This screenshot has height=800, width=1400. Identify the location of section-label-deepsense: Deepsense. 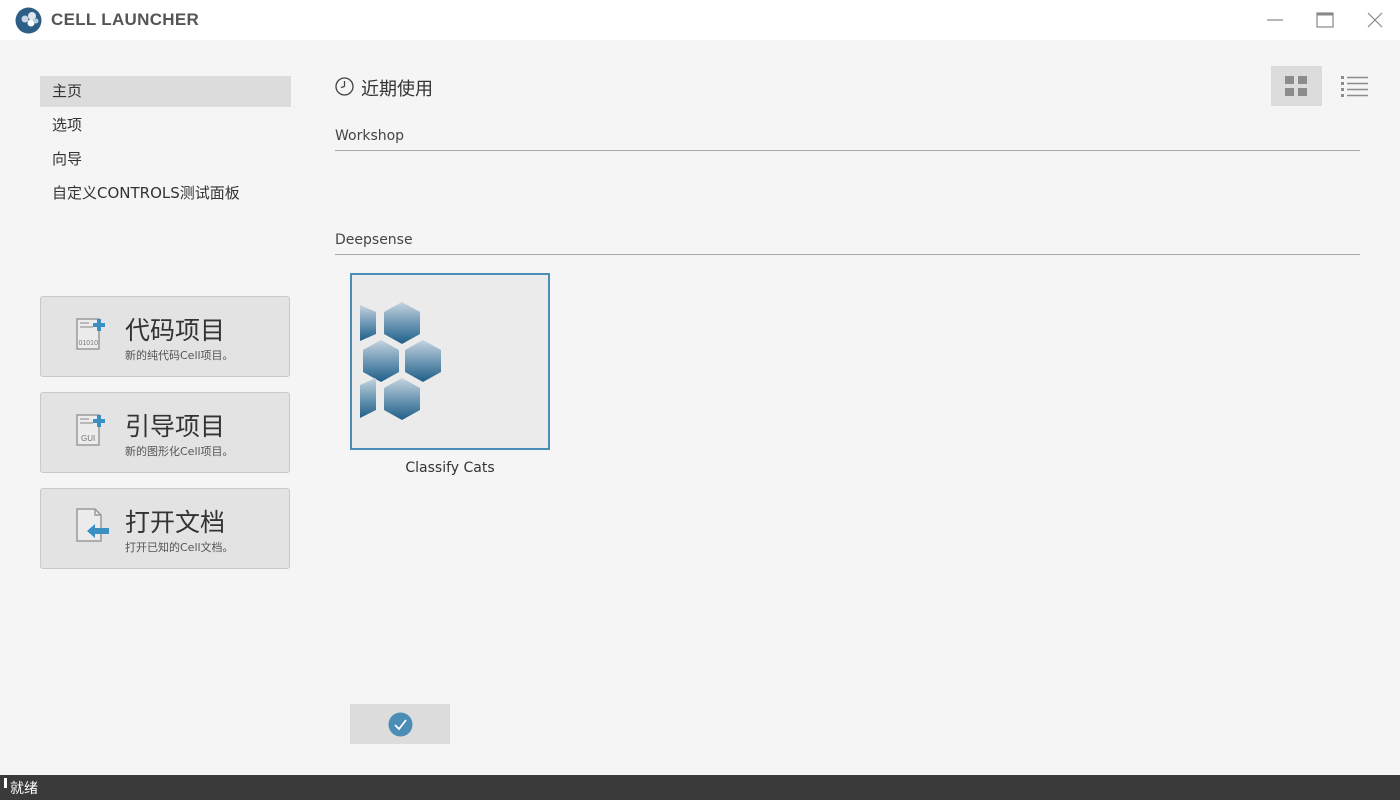
(374, 240).